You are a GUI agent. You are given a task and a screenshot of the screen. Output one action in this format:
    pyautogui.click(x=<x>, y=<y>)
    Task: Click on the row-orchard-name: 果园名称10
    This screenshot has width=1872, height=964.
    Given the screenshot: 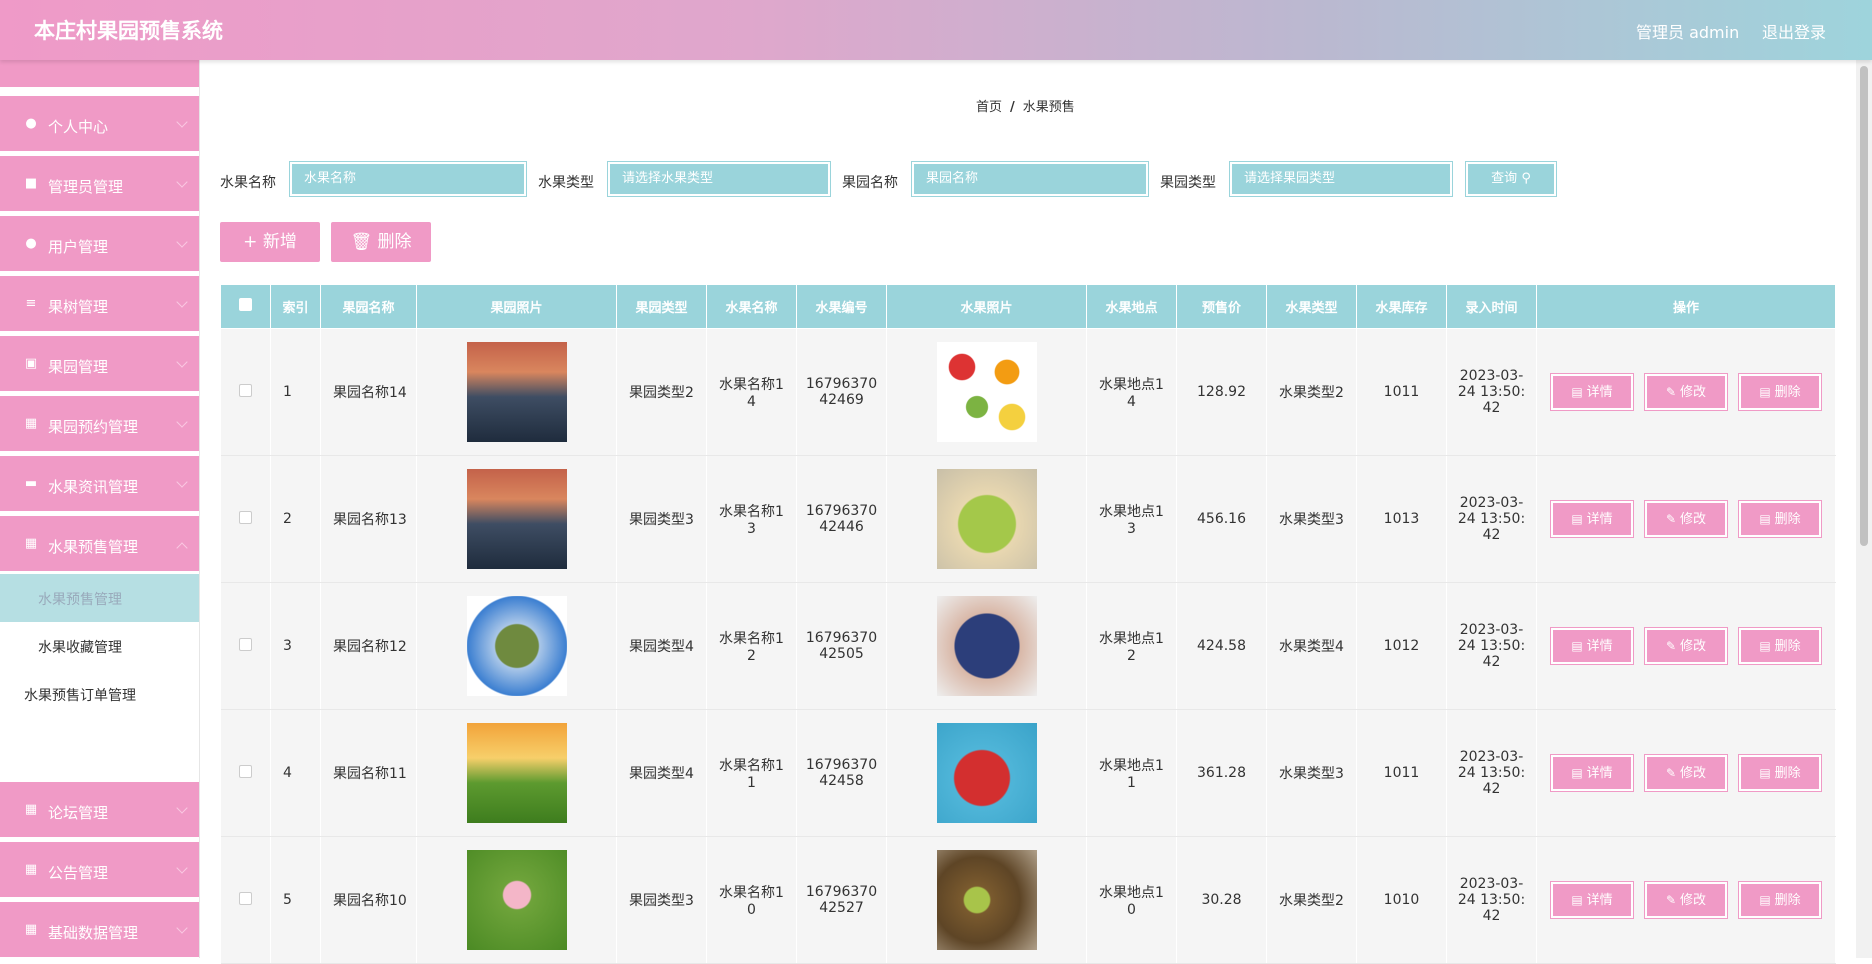 What is the action you would take?
    pyautogui.click(x=368, y=900)
    